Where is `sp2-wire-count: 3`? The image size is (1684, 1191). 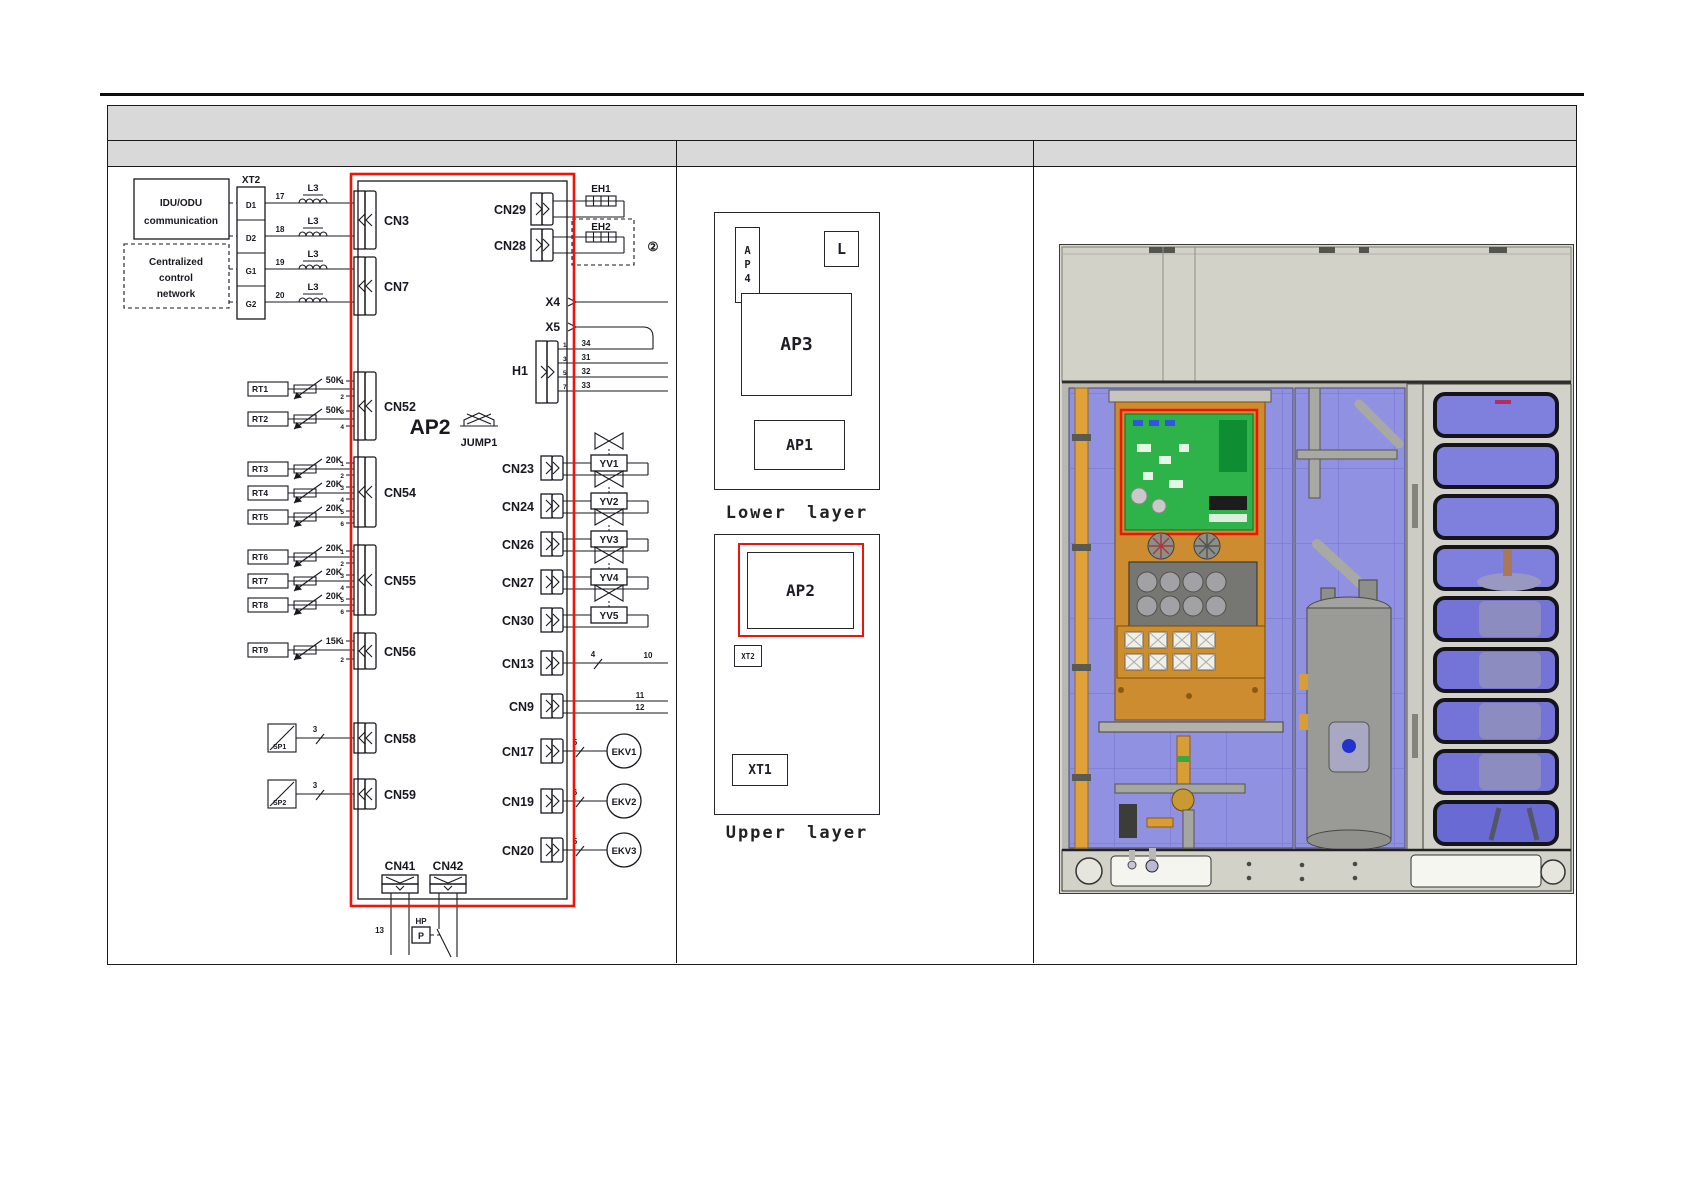 sp2-wire-count: 3 is located at coordinates (315, 785).